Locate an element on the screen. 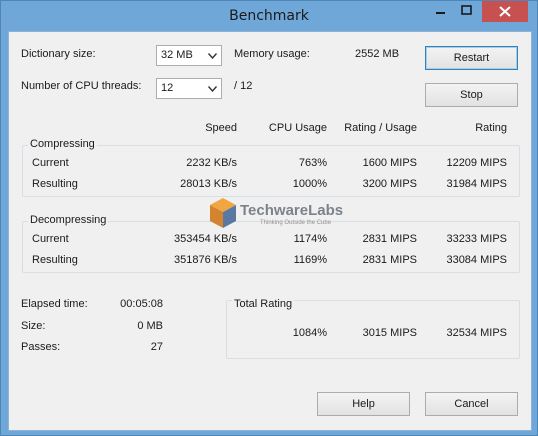 This screenshot has height=436, width=538. close-button is located at coordinates (505, 11).